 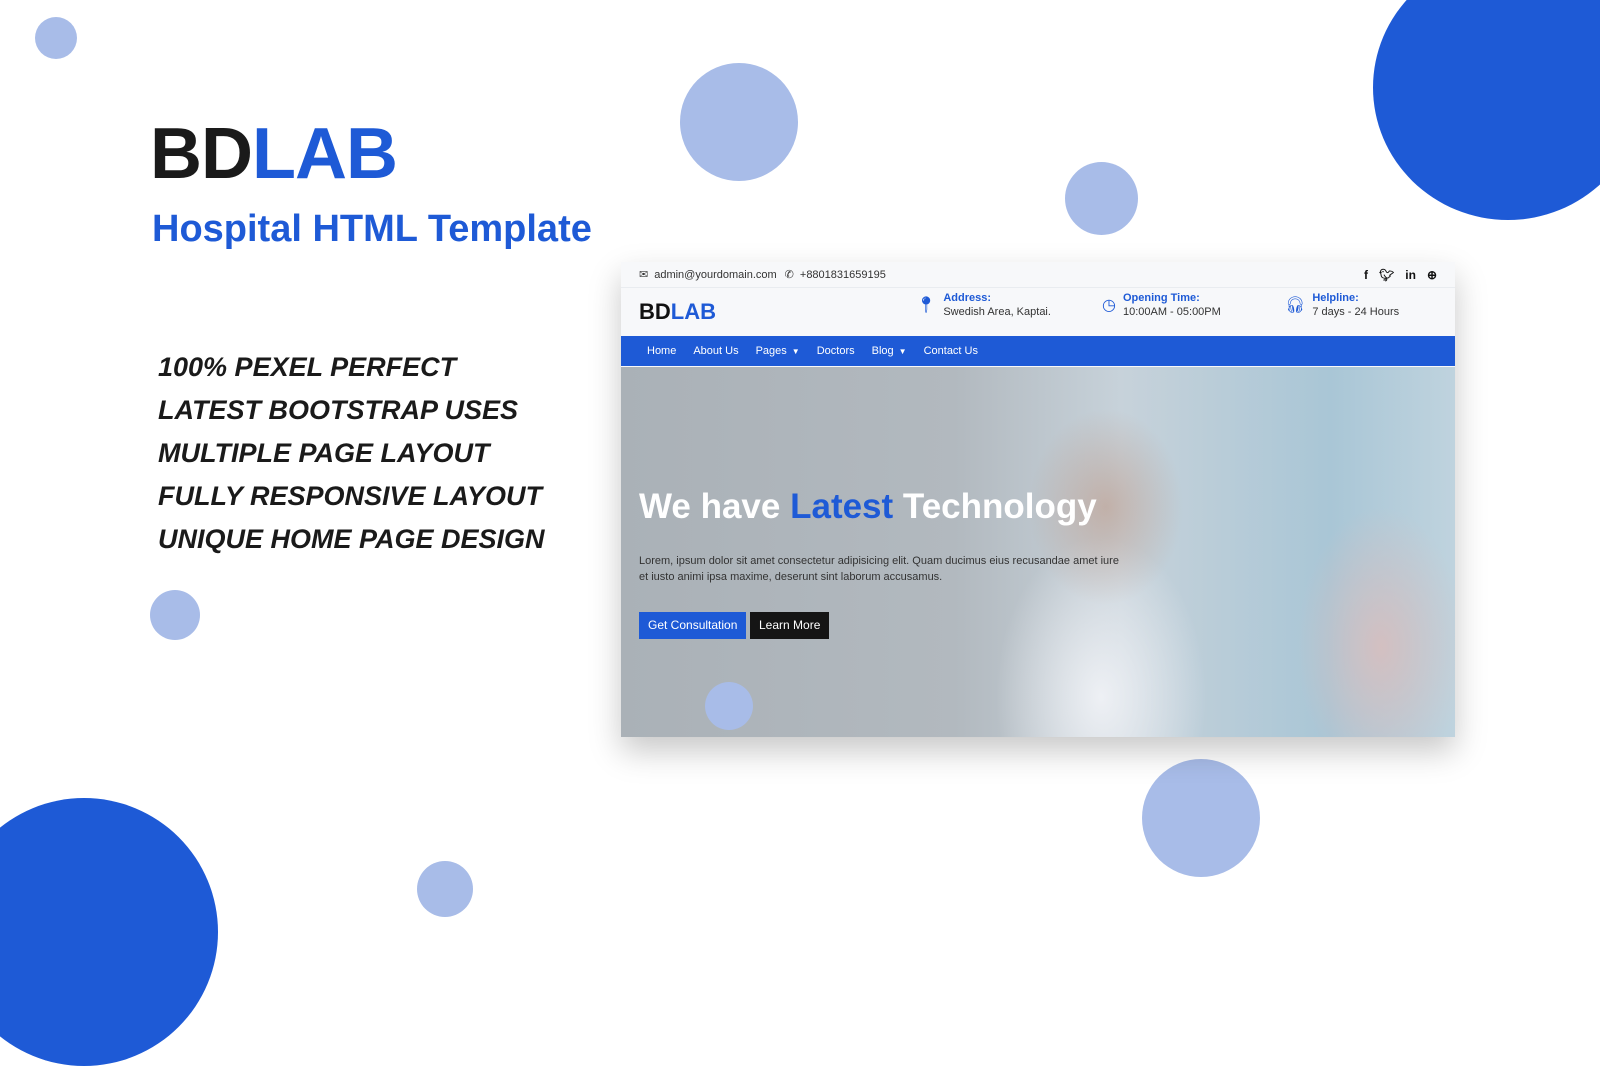 I want to click on nav-label: Doctors, so click(x=835, y=351).